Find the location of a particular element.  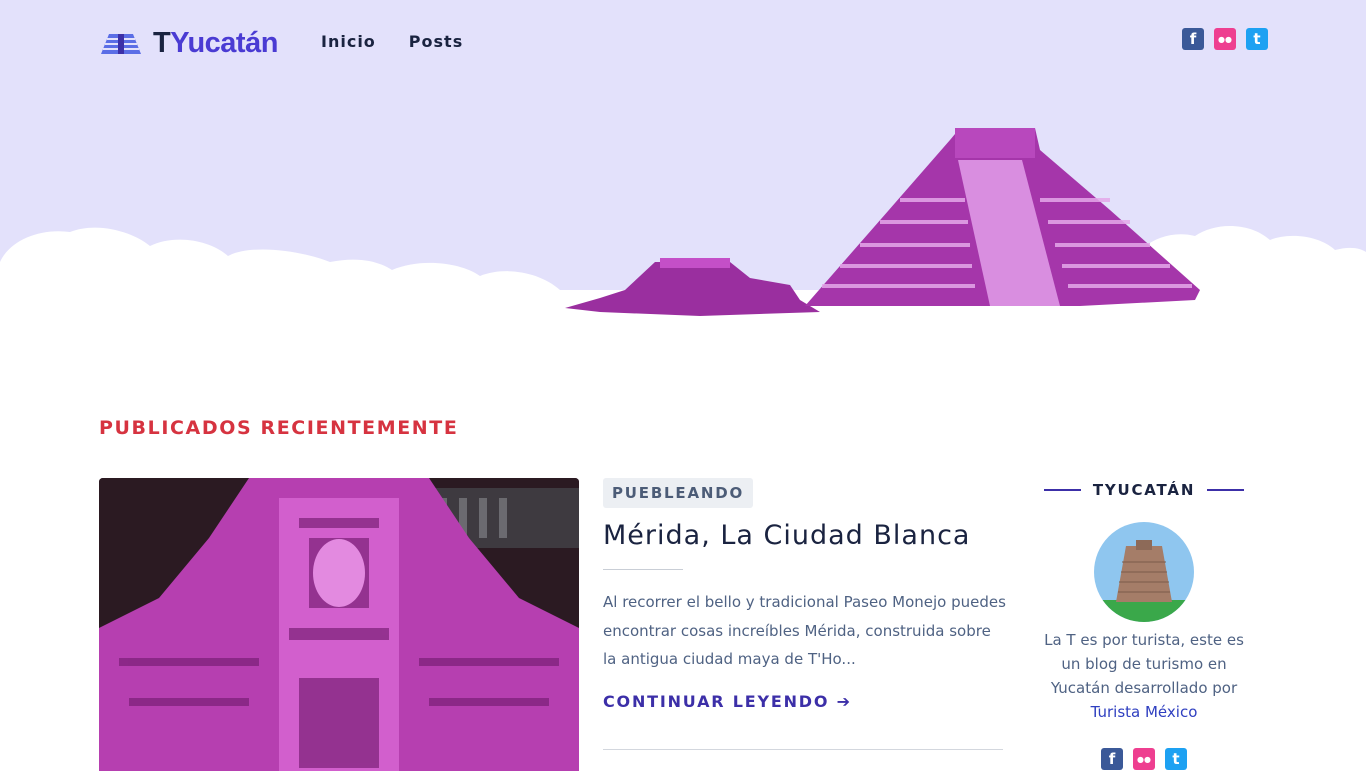

pyramid-logo-icon is located at coordinates (121, 44).